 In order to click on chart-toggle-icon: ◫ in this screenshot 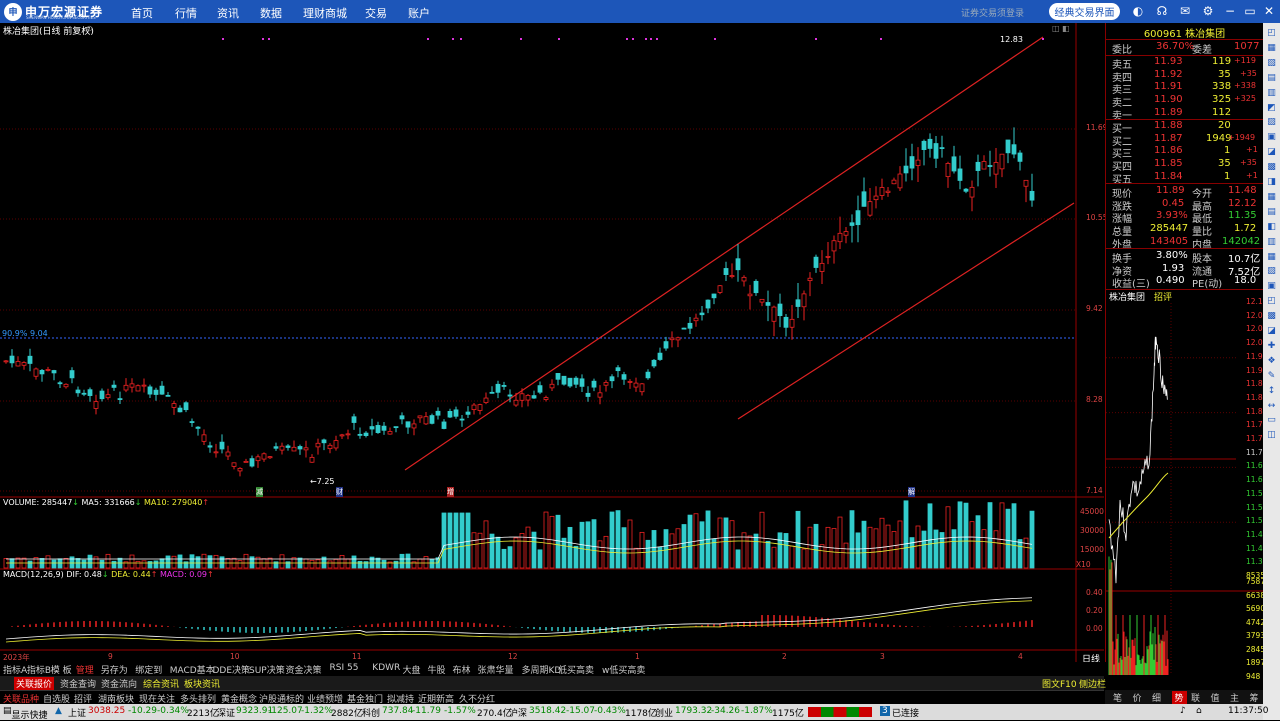, I will do `click(1056, 28)`.